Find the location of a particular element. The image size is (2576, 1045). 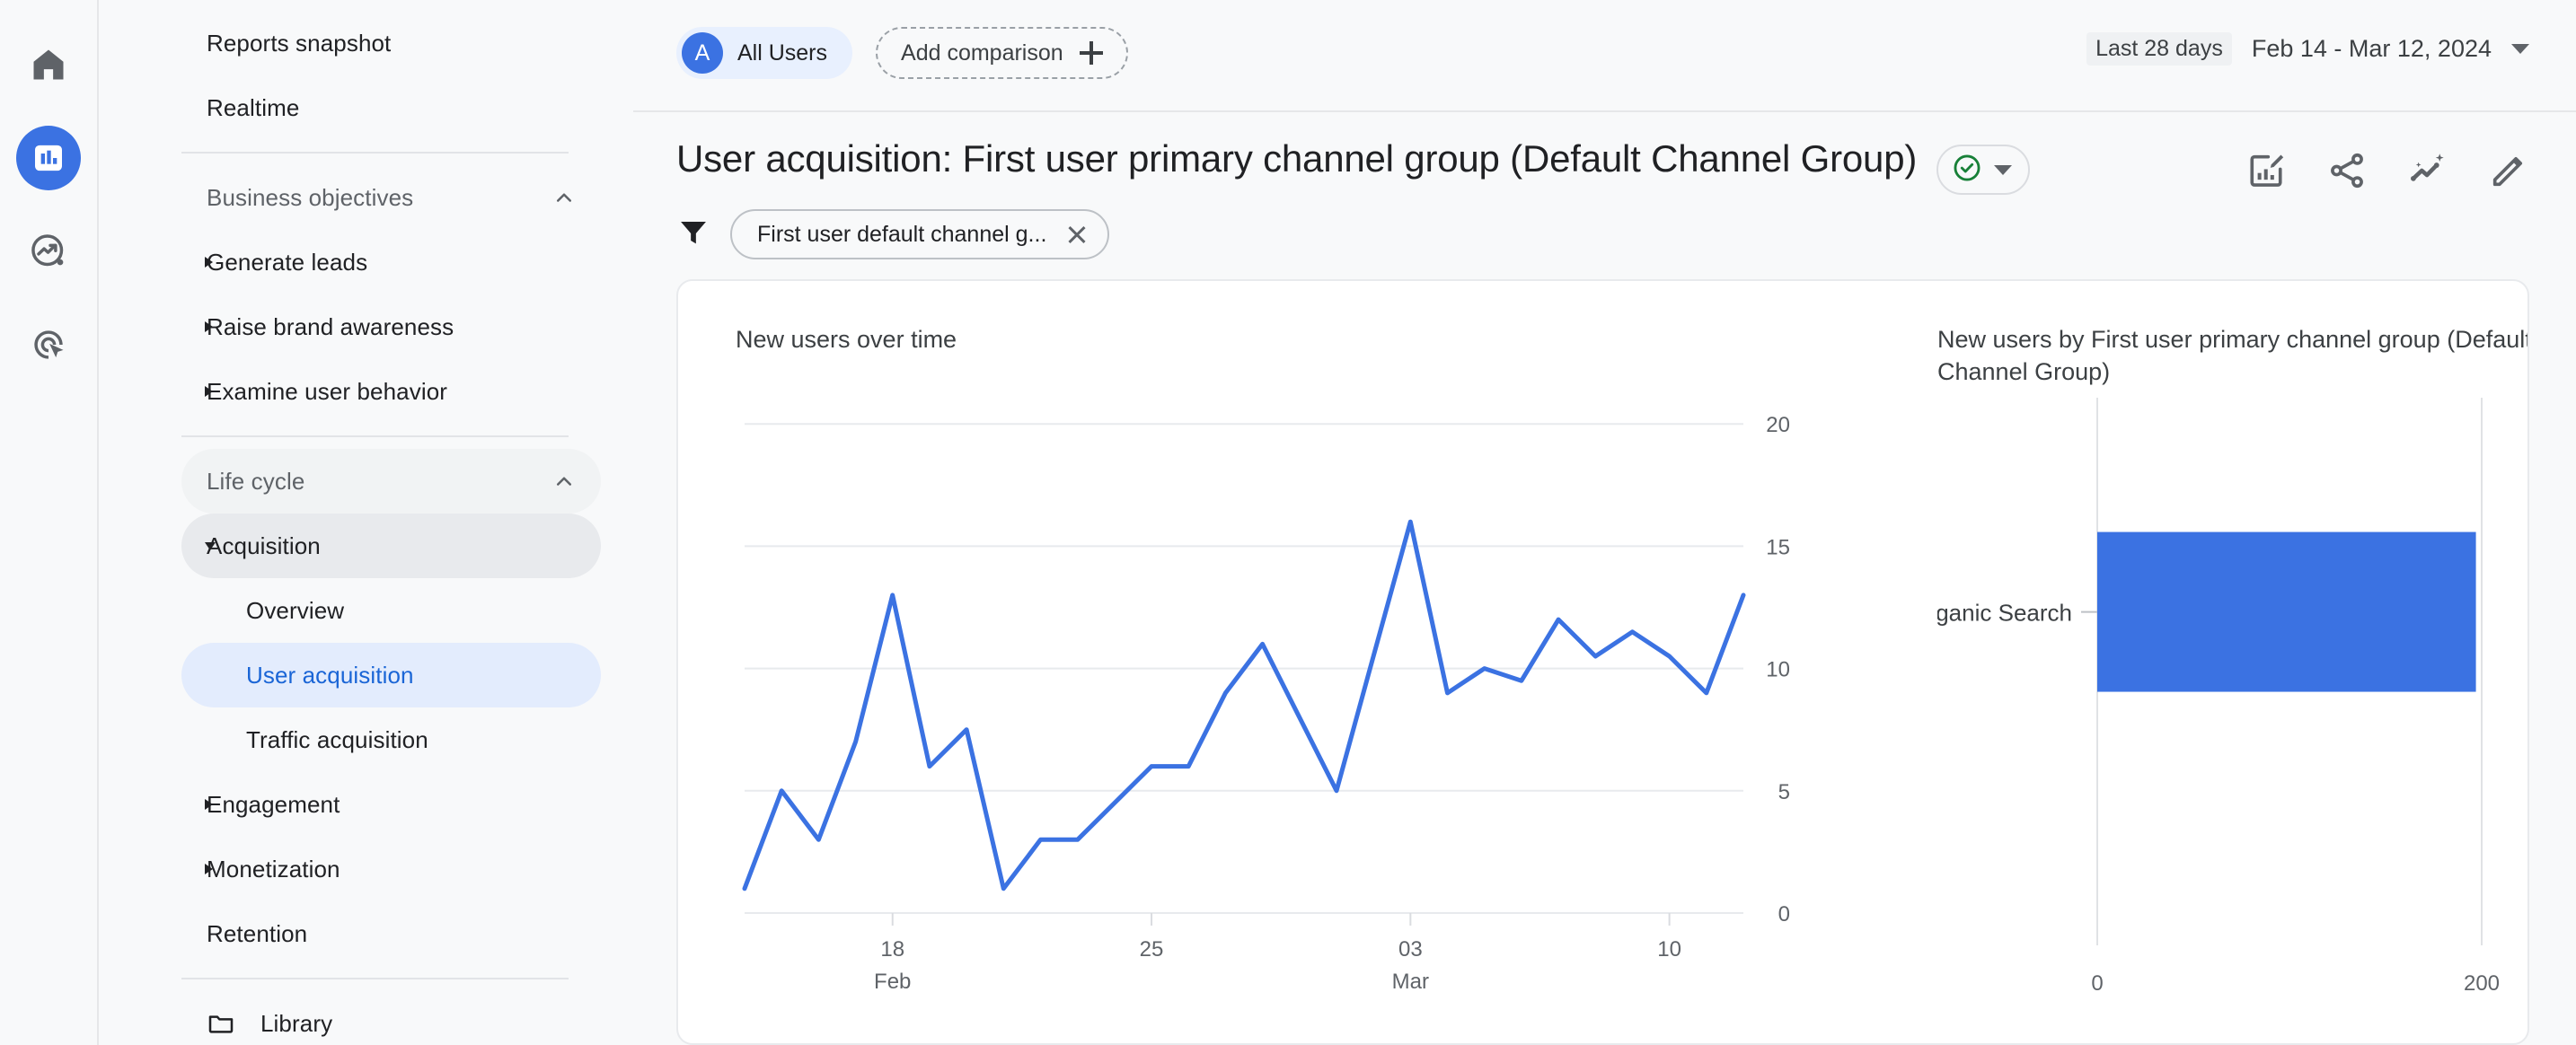

svg-text: Organic Search is located at coordinates (2004, 612).